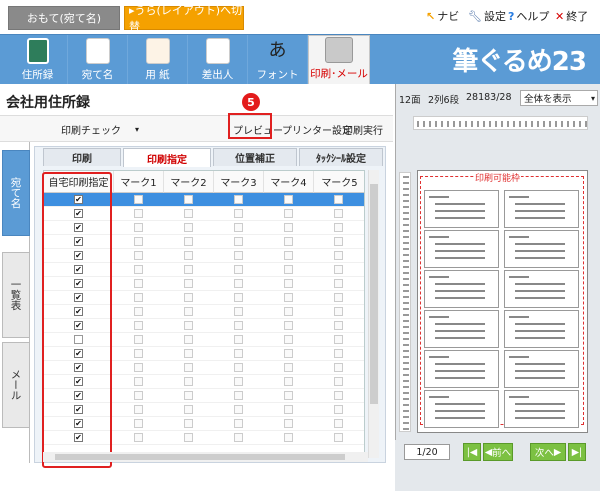  I want to click on column-header-mark4: マーク4, so click(289, 182).